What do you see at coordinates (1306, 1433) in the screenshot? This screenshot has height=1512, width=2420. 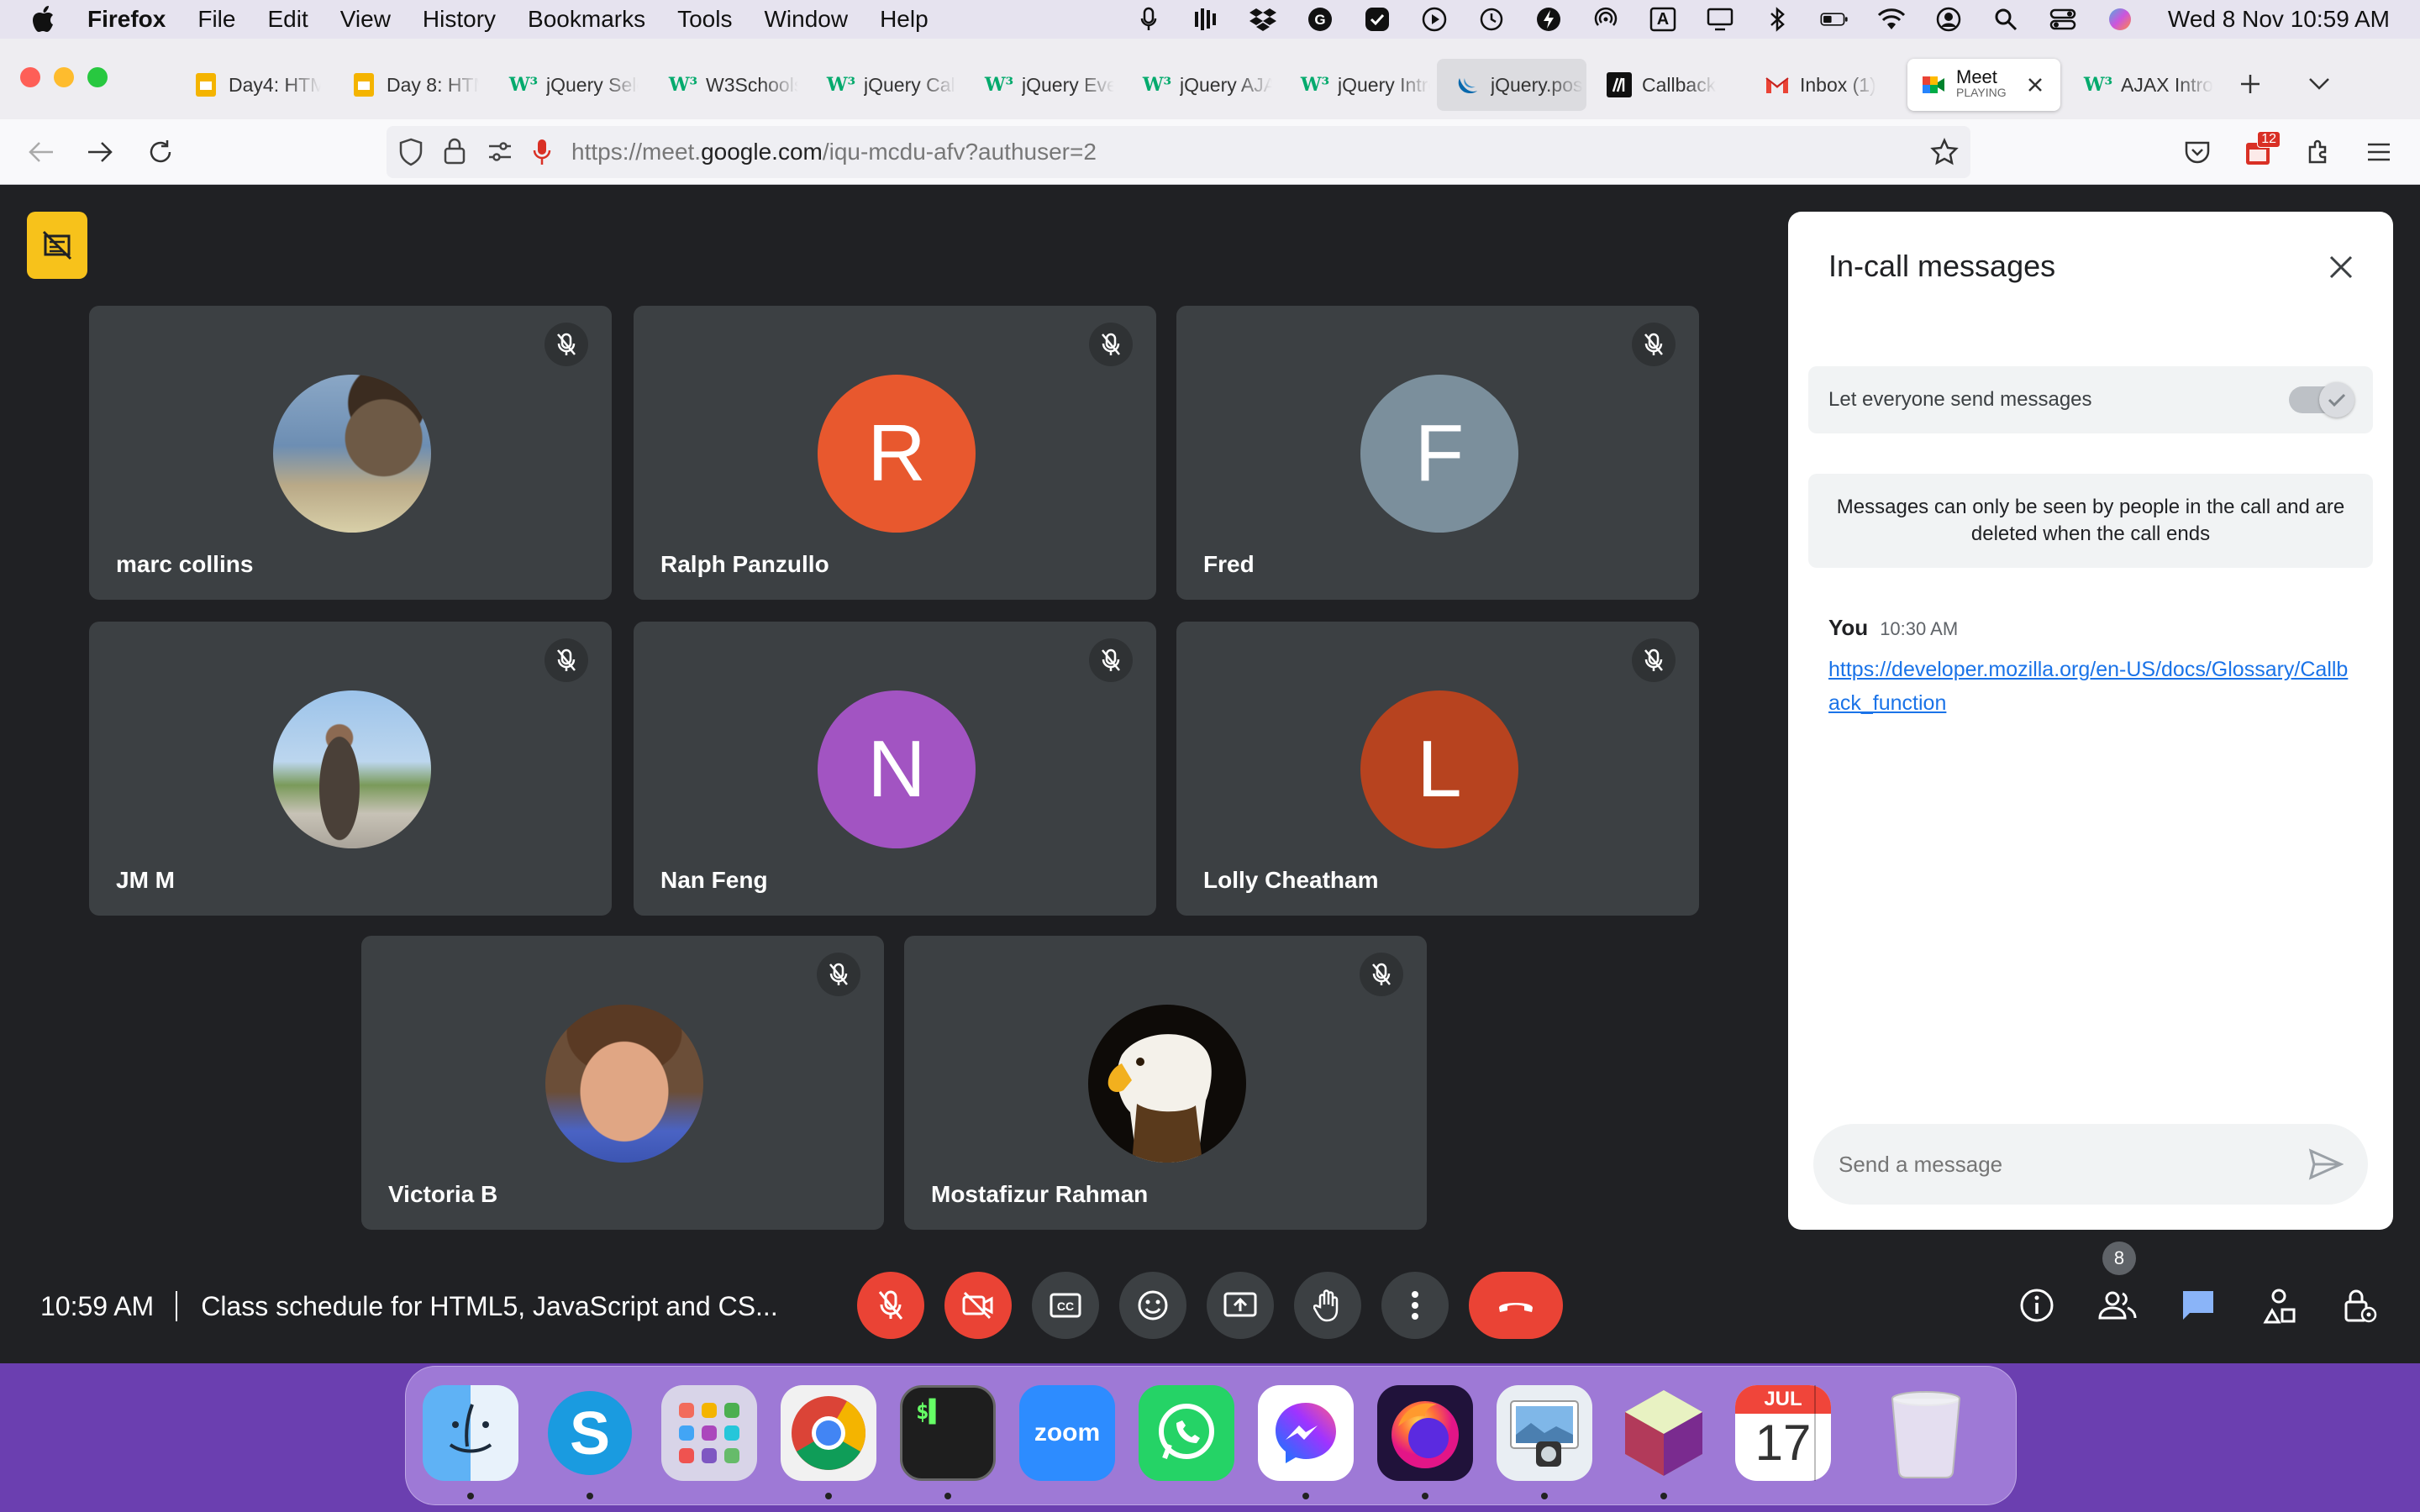 I see `messenger-icon` at bounding box center [1306, 1433].